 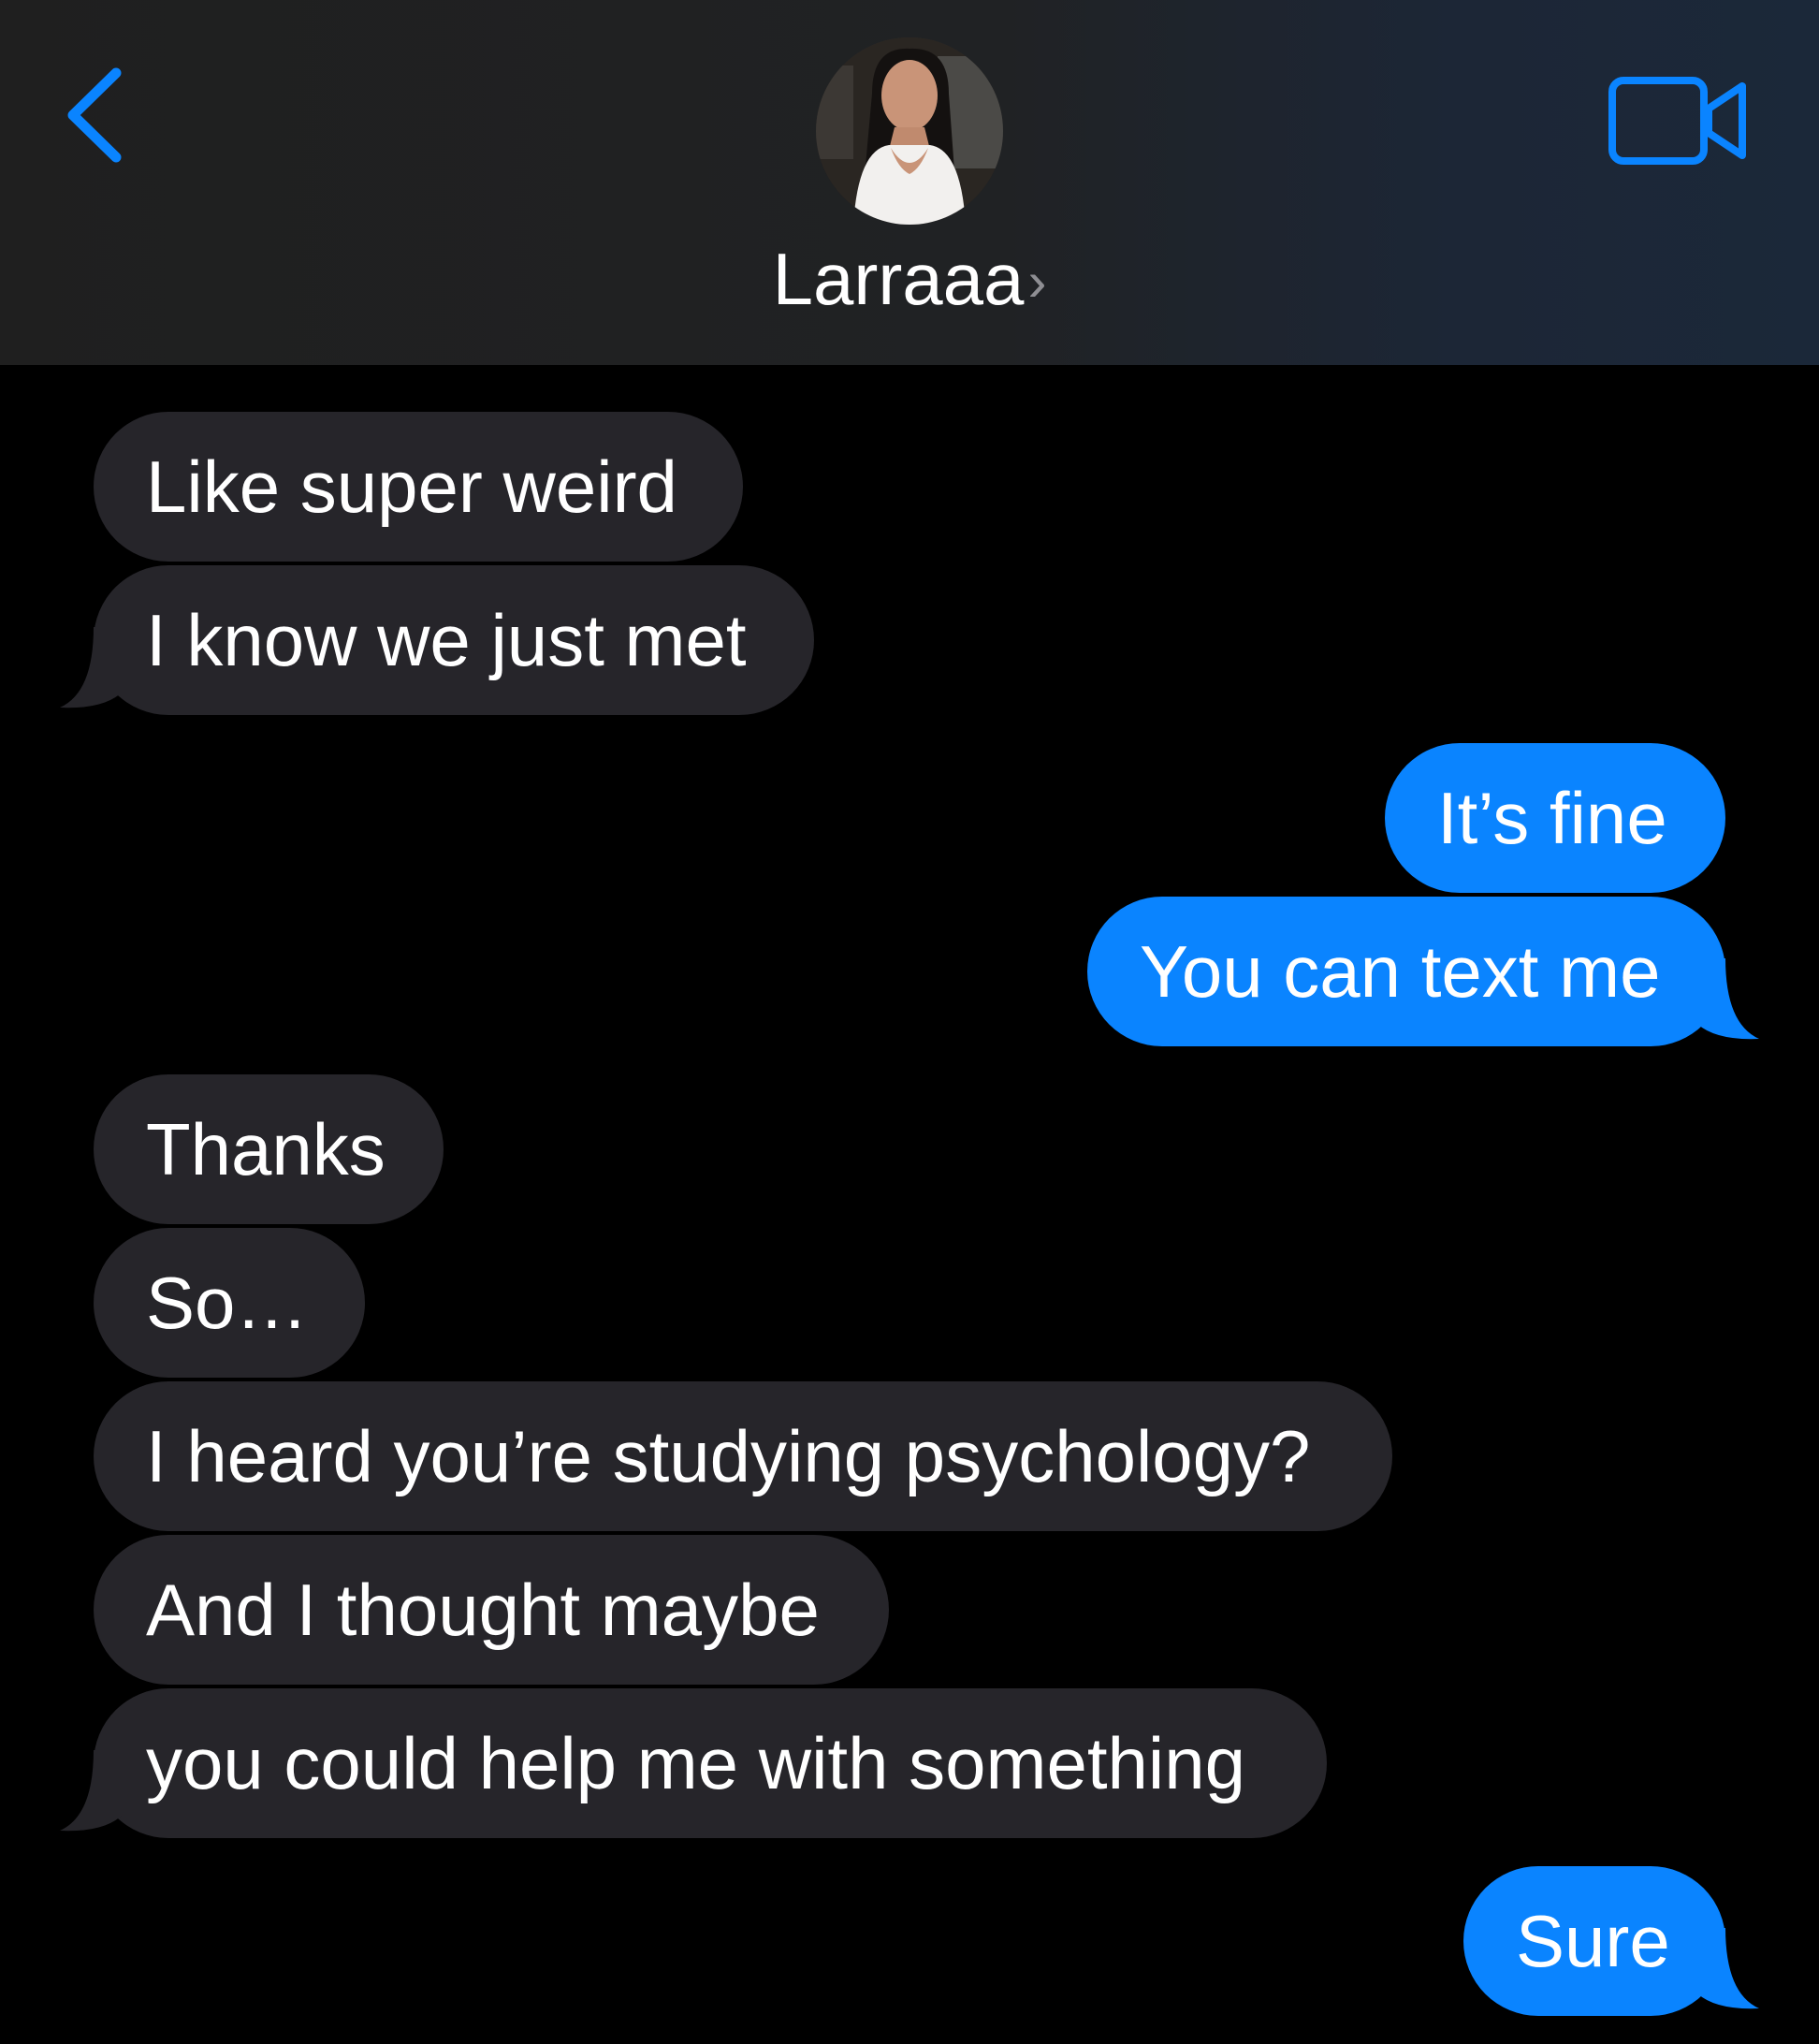 What do you see at coordinates (898, 279) in the screenshot?
I see `contact-name: Larraaa` at bounding box center [898, 279].